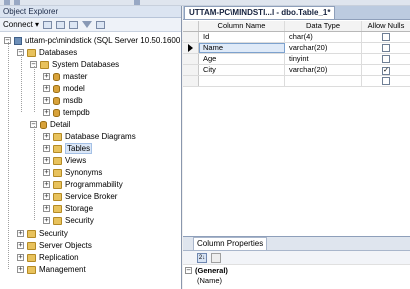  Describe the element at coordinates (75, 76) in the screenshot. I see `tree-node-label: master` at that location.